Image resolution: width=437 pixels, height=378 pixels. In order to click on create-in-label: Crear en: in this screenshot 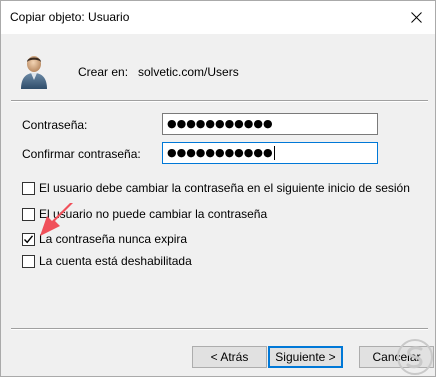, I will do `click(103, 72)`.